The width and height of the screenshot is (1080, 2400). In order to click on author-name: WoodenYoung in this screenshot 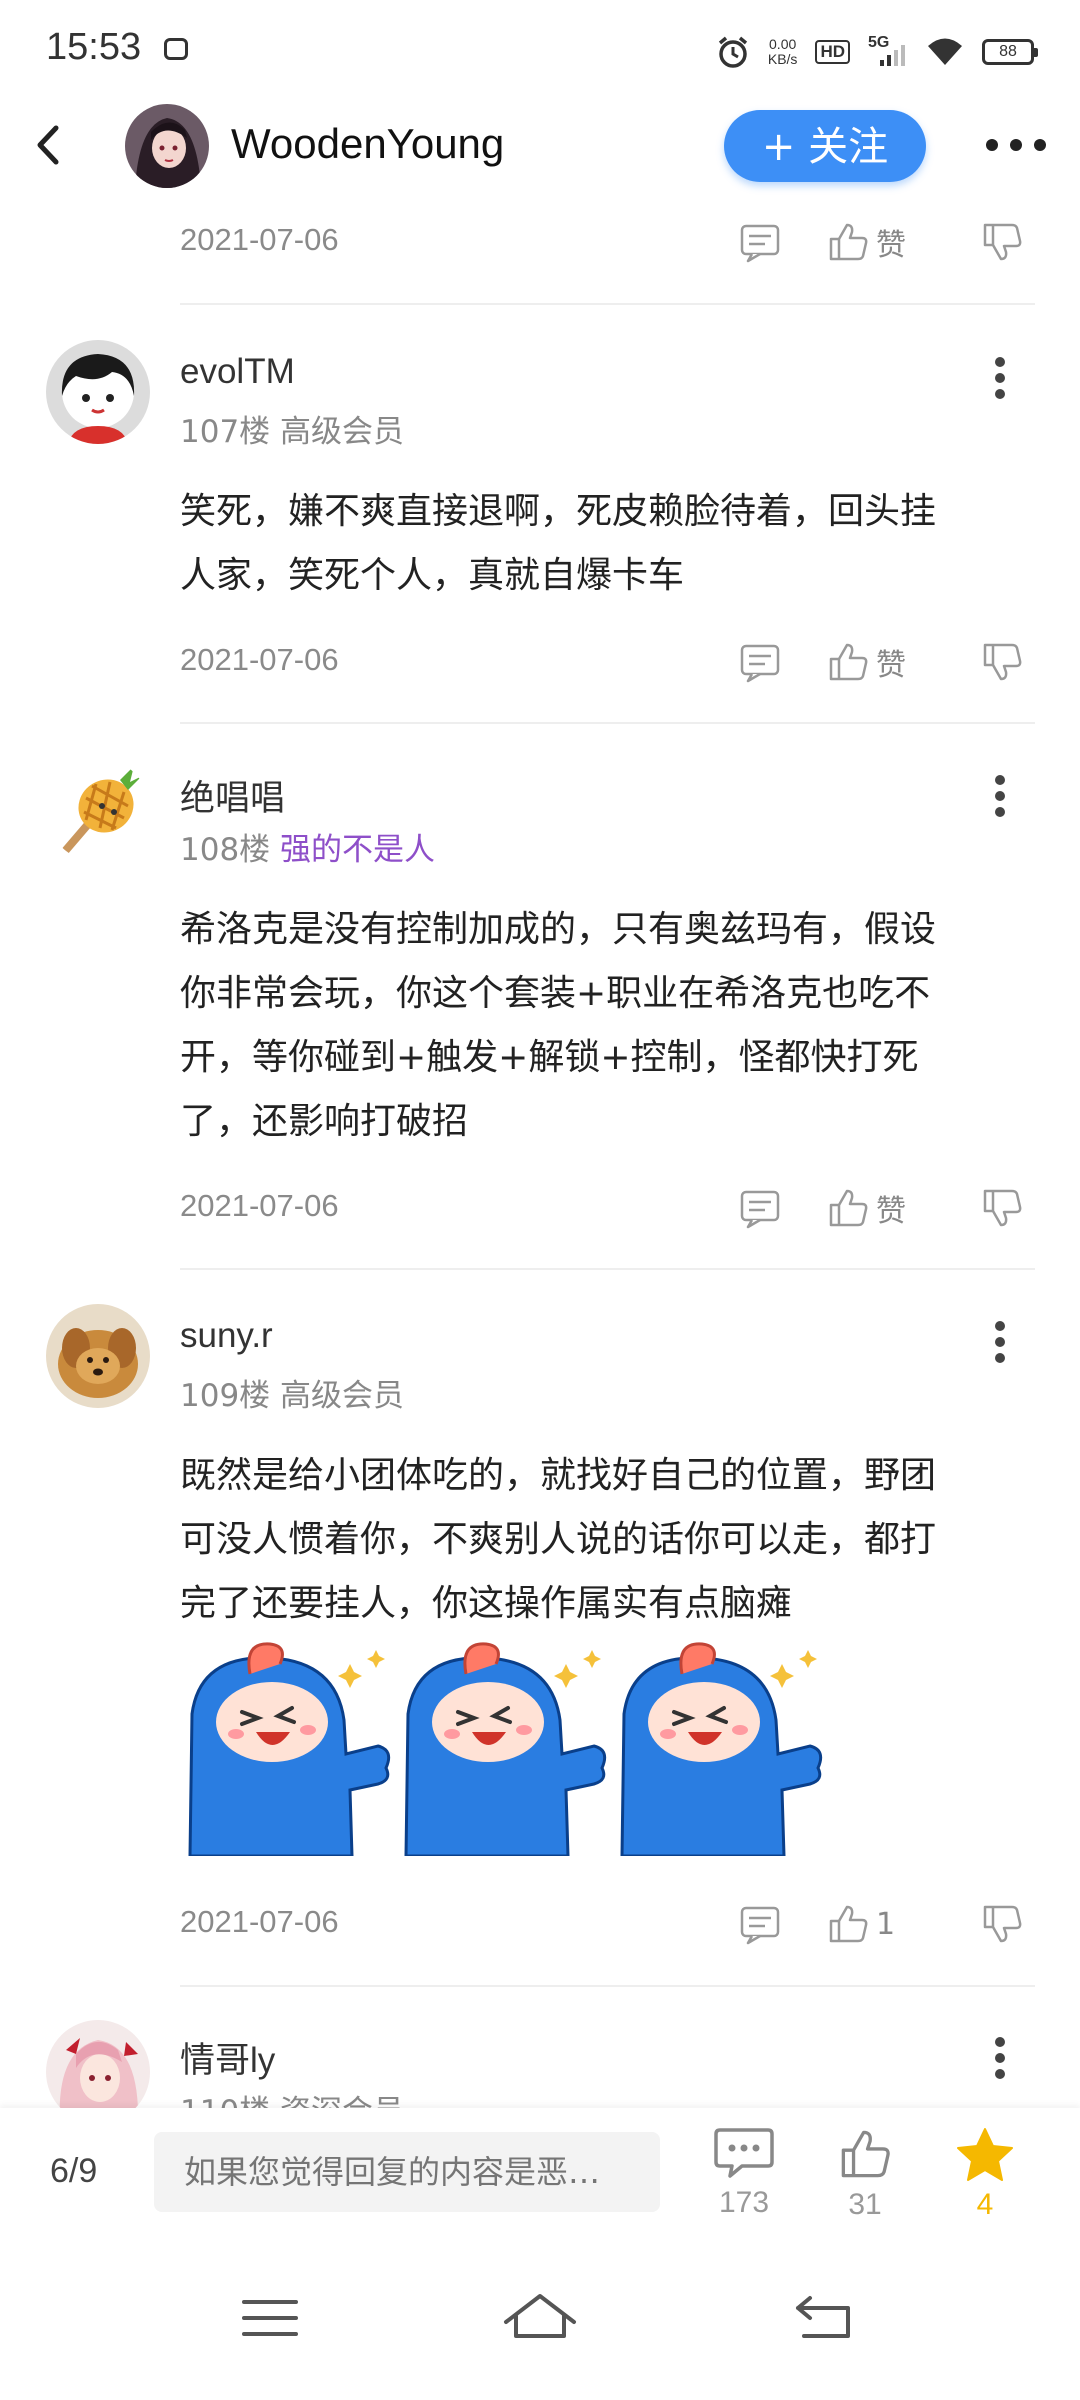, I will do `click(367, 144)`.